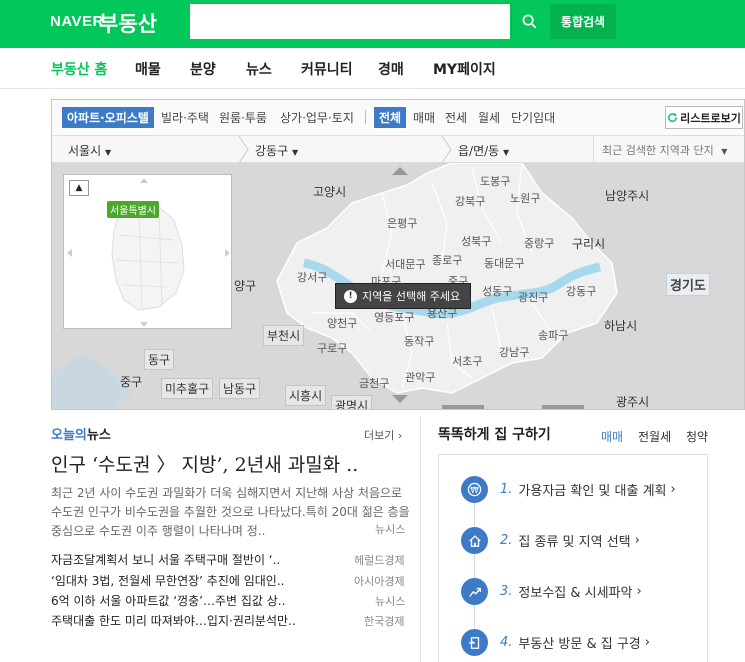  What do you see at coordinates (243, 149) in the screenshot?
I see `breadcrumb-chevron-icon` at bounding box center [243, 149].